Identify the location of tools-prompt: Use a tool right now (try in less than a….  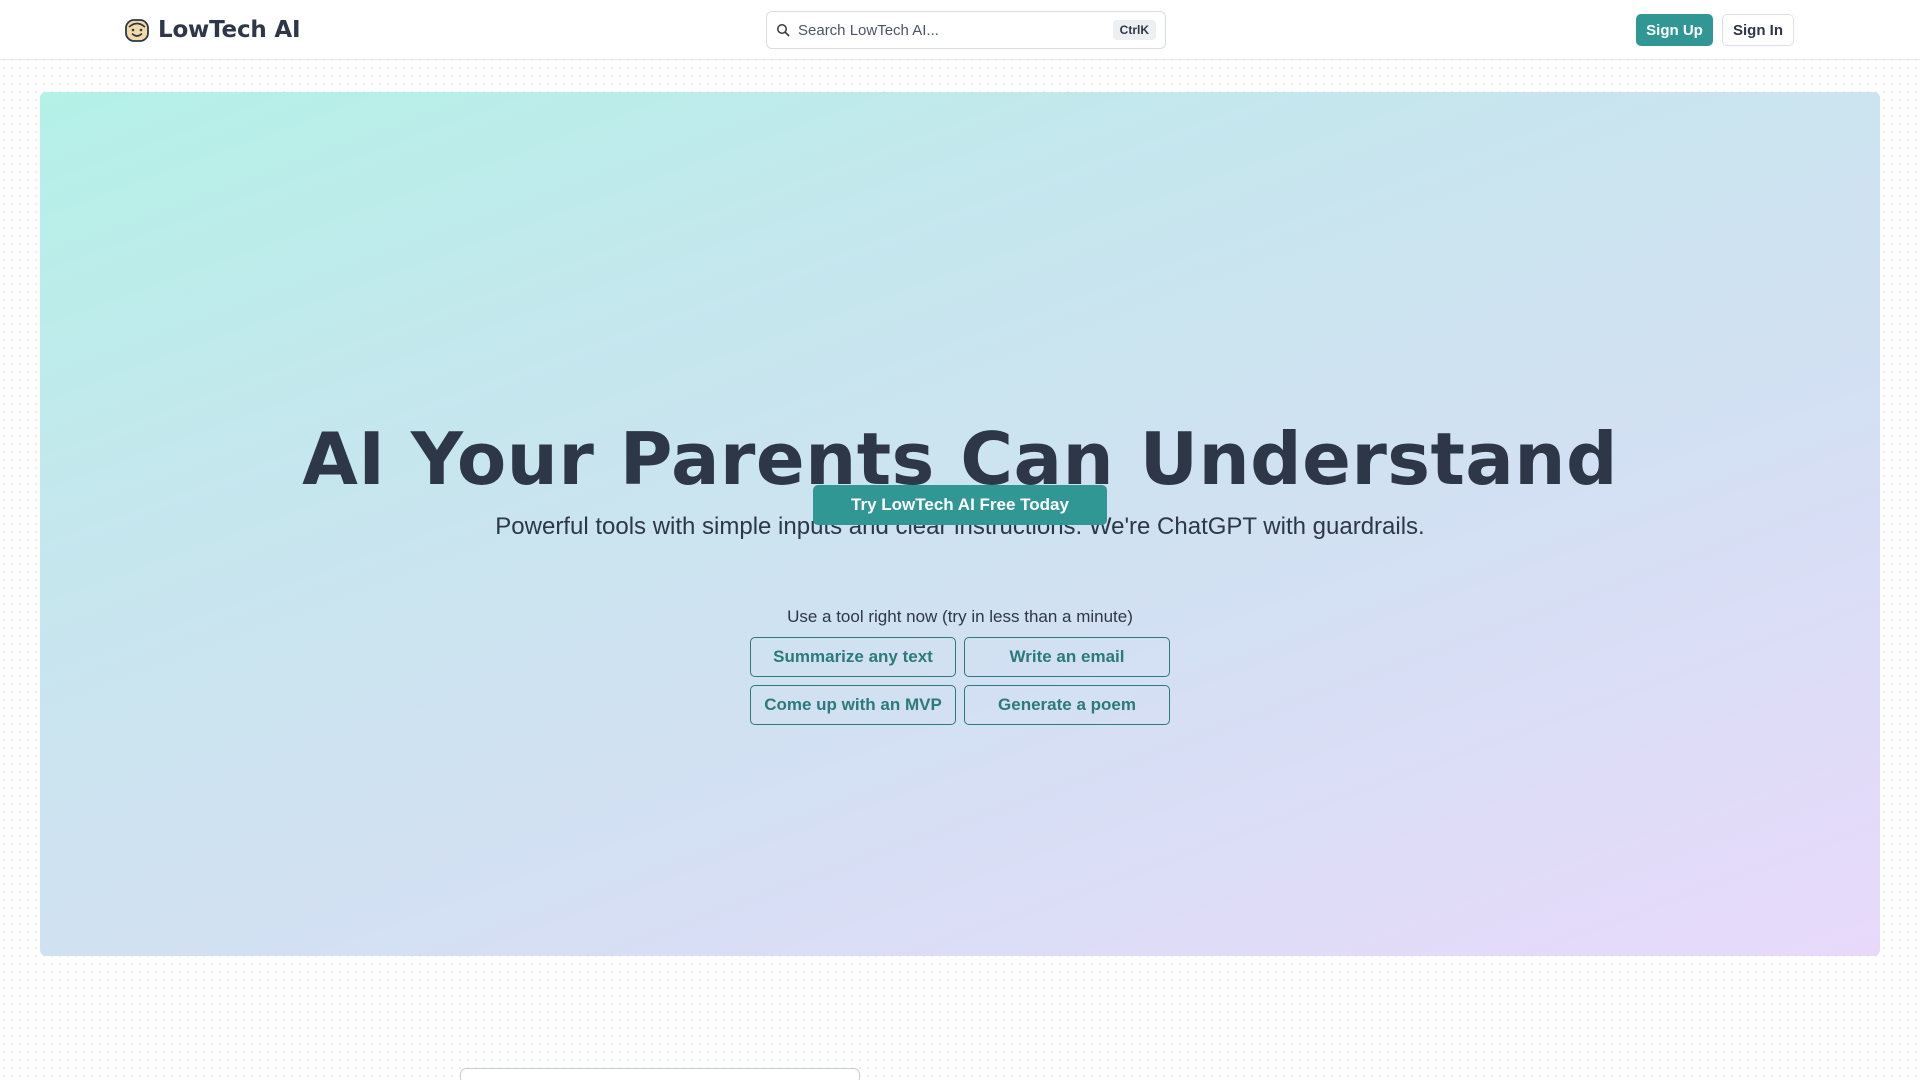
(960, 616).